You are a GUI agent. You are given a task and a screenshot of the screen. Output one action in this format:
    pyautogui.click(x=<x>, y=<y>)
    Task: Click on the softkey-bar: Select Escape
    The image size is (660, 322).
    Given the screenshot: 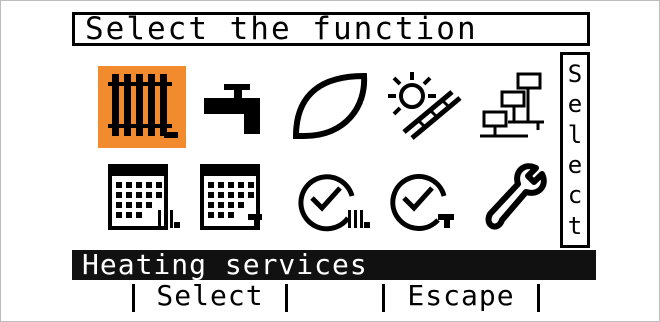 What is the action you would take?
    pyautogui.click(x=334, y=296)
    